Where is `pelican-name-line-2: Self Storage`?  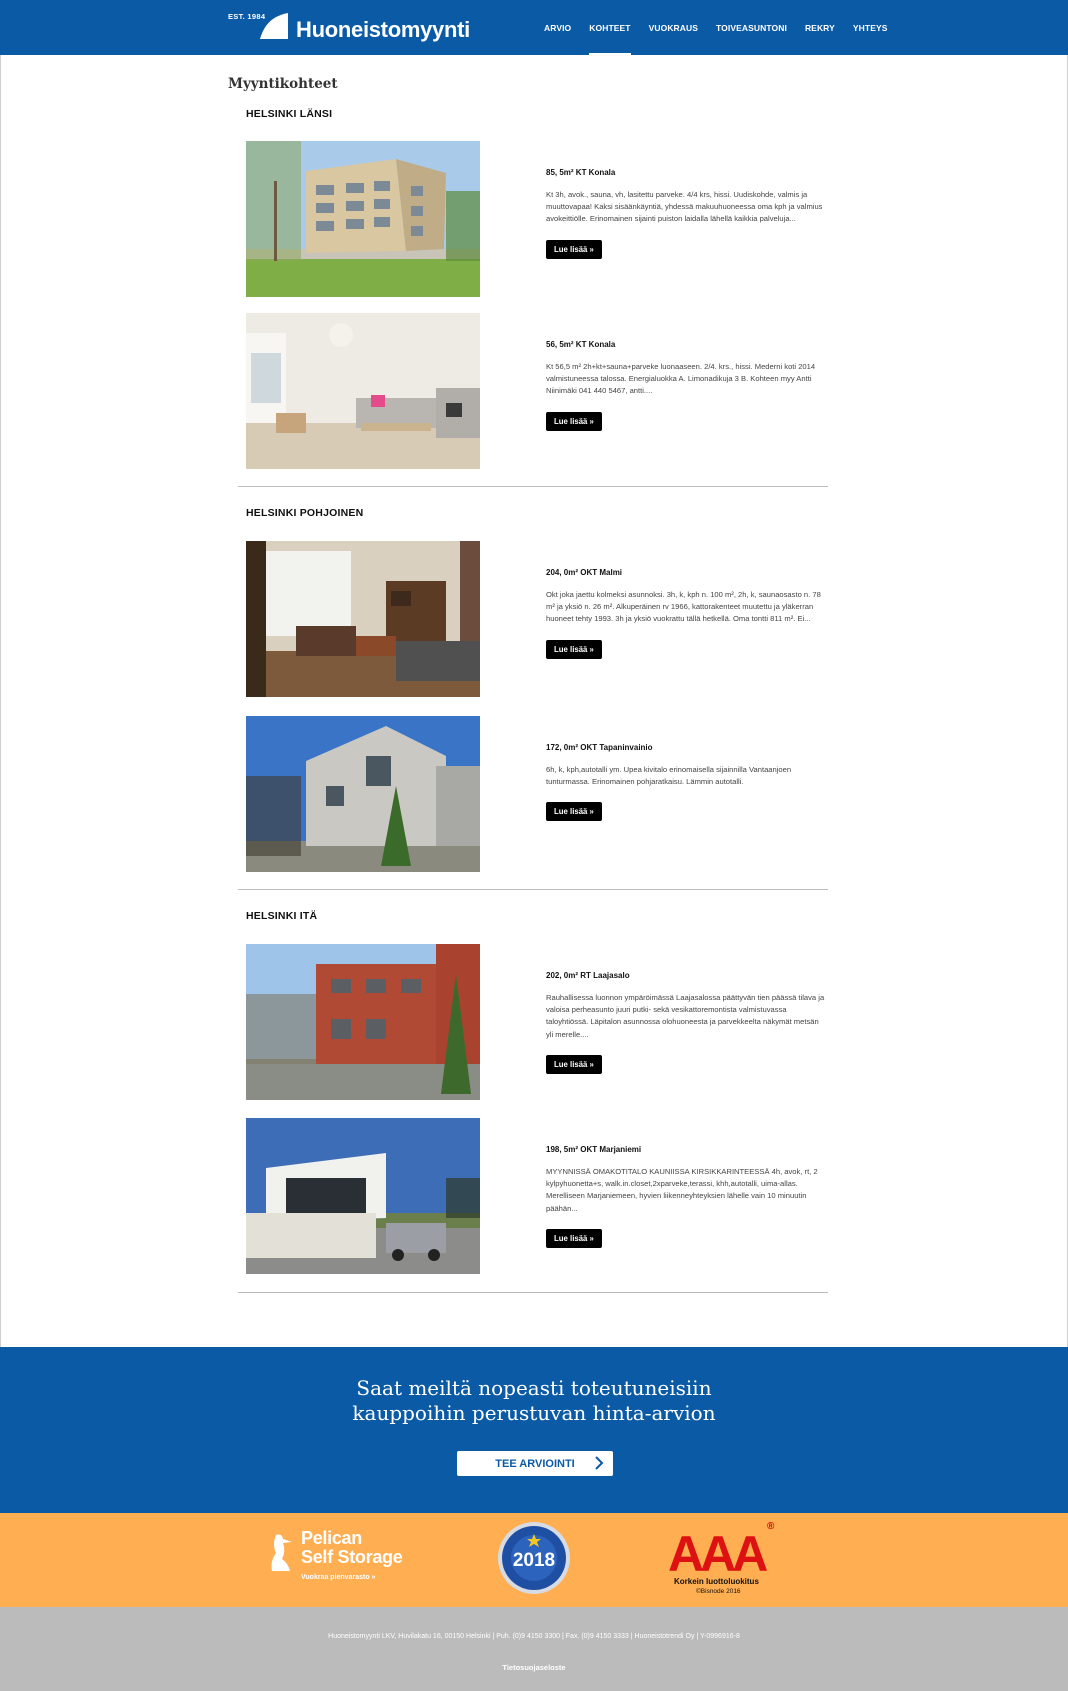 pelican-name-line-2: Self Storage is located at coordinates (352, 1557).